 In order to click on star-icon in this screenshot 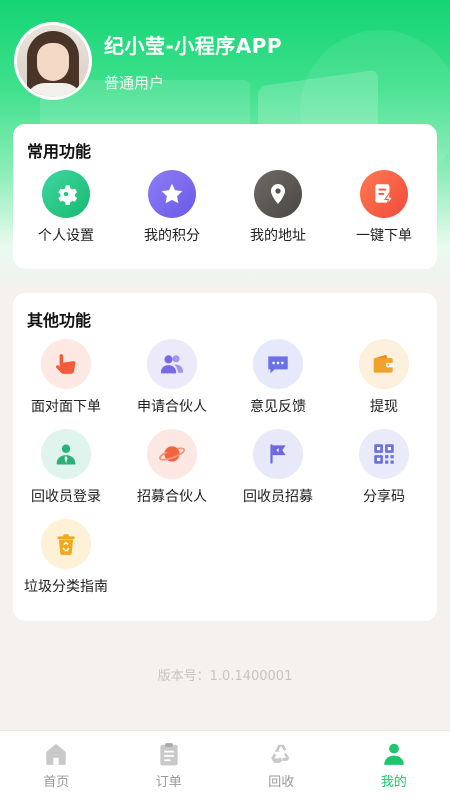, I will do `click(172, 194)`.